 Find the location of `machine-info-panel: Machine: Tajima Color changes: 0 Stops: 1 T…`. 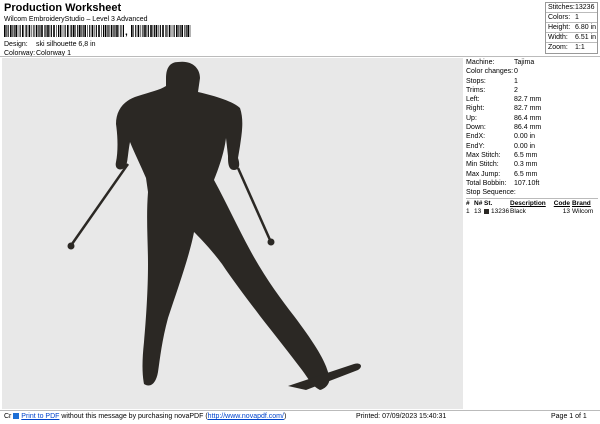

machine-info-panel: Machine: Tajima Color changes: 0 Stops: 1 T… is located at coordinates (532, 137).